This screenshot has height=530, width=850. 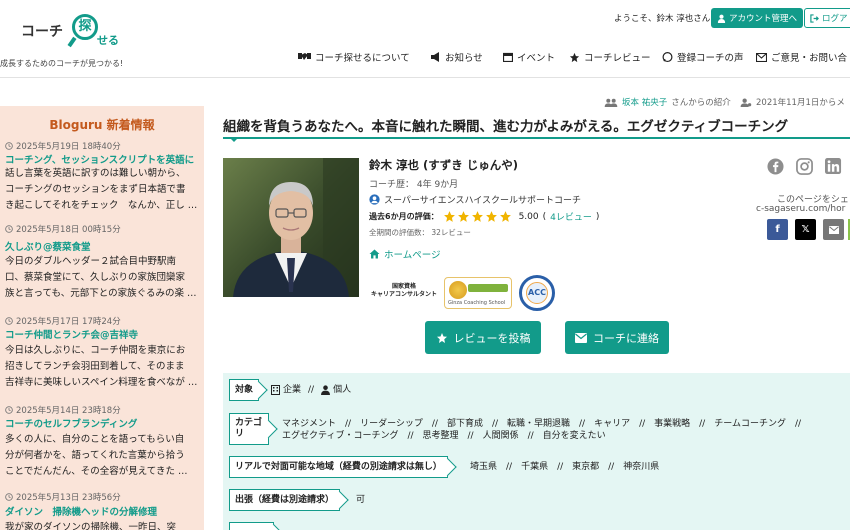 I want to click on introducer-suffix: さんからの紹介, so click(x=701, y=103).